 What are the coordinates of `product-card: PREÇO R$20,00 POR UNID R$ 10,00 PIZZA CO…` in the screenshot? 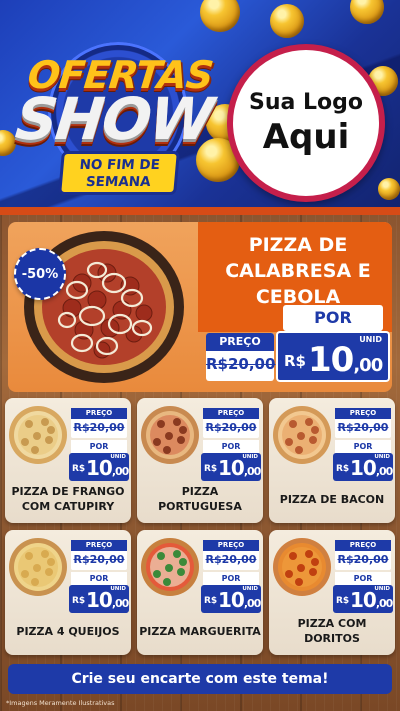 It's located at (332, 592).